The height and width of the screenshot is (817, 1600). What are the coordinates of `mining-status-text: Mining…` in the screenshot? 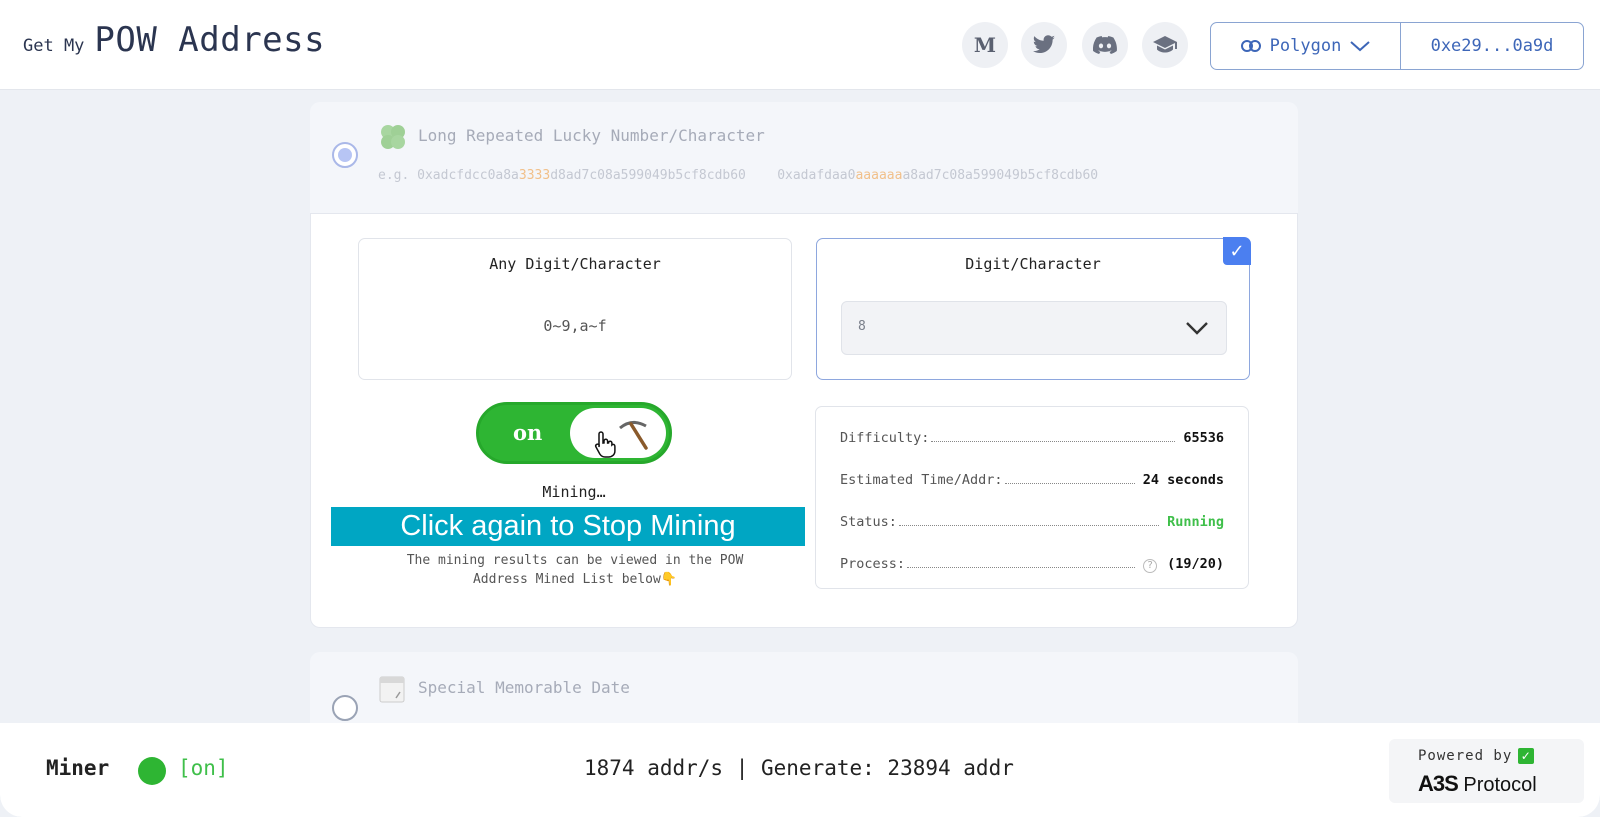 It's located at (574, 492).